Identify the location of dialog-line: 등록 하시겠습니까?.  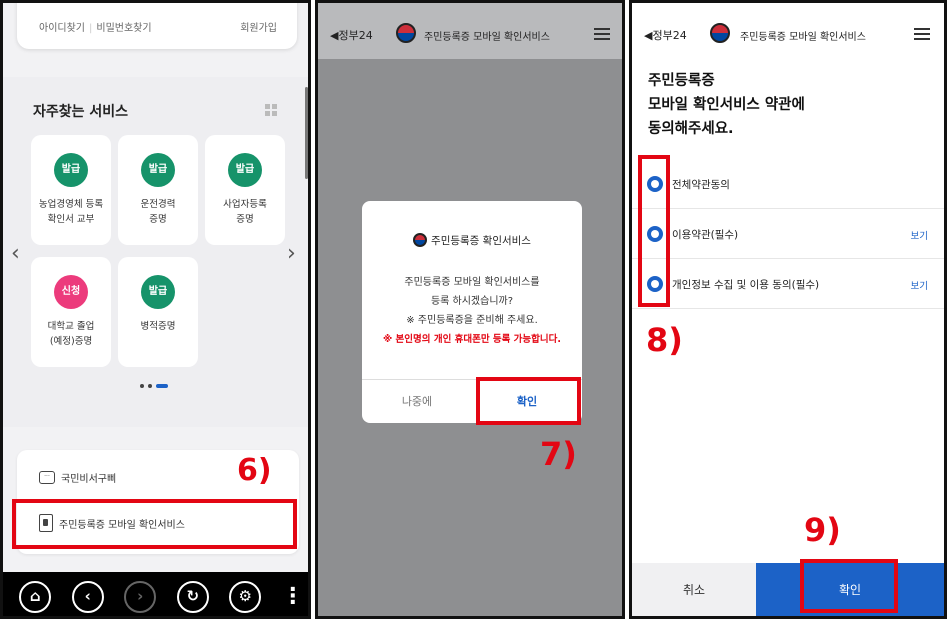
(472, 301).